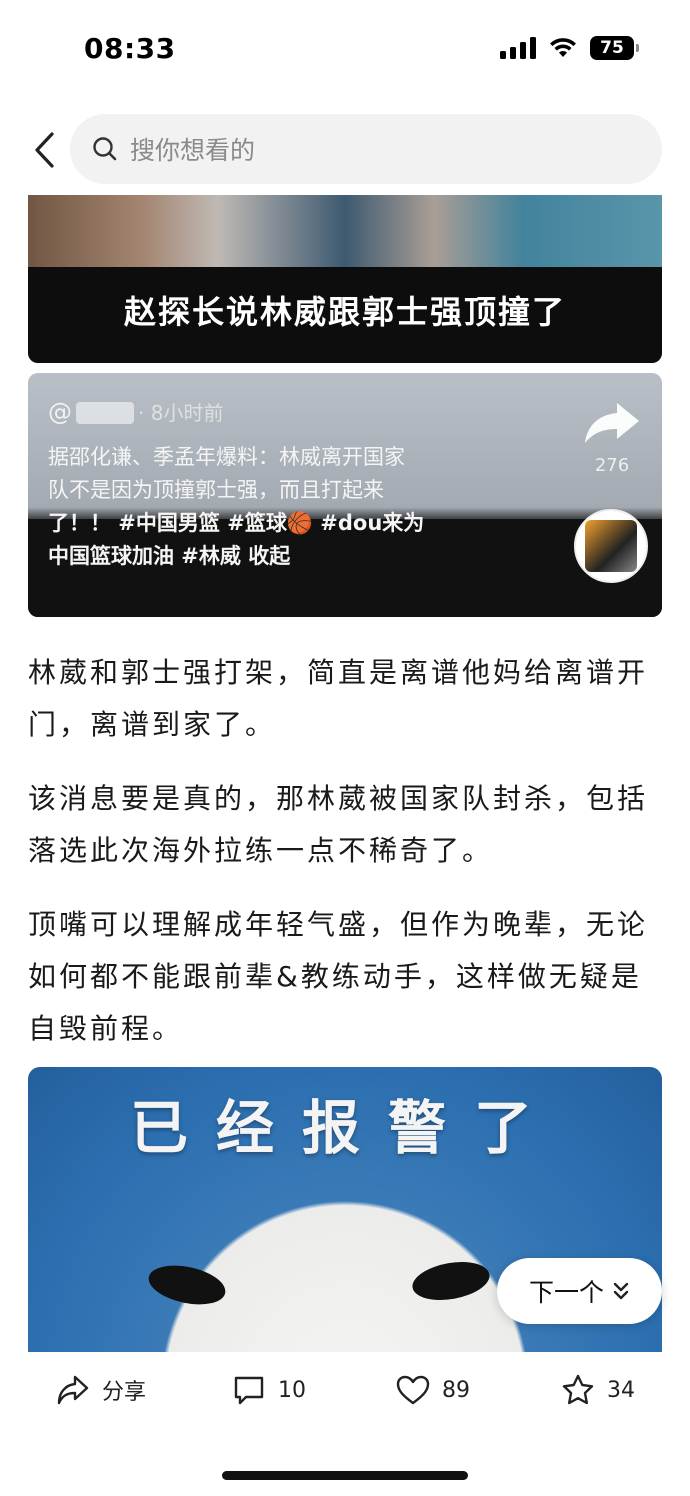 Image resolution: width=690 pixels, height=1496 pixels. What do you see at coordinates (249, 1390) in the screenshot?
I see `comment-icon` at bounding box center [249, 1390].